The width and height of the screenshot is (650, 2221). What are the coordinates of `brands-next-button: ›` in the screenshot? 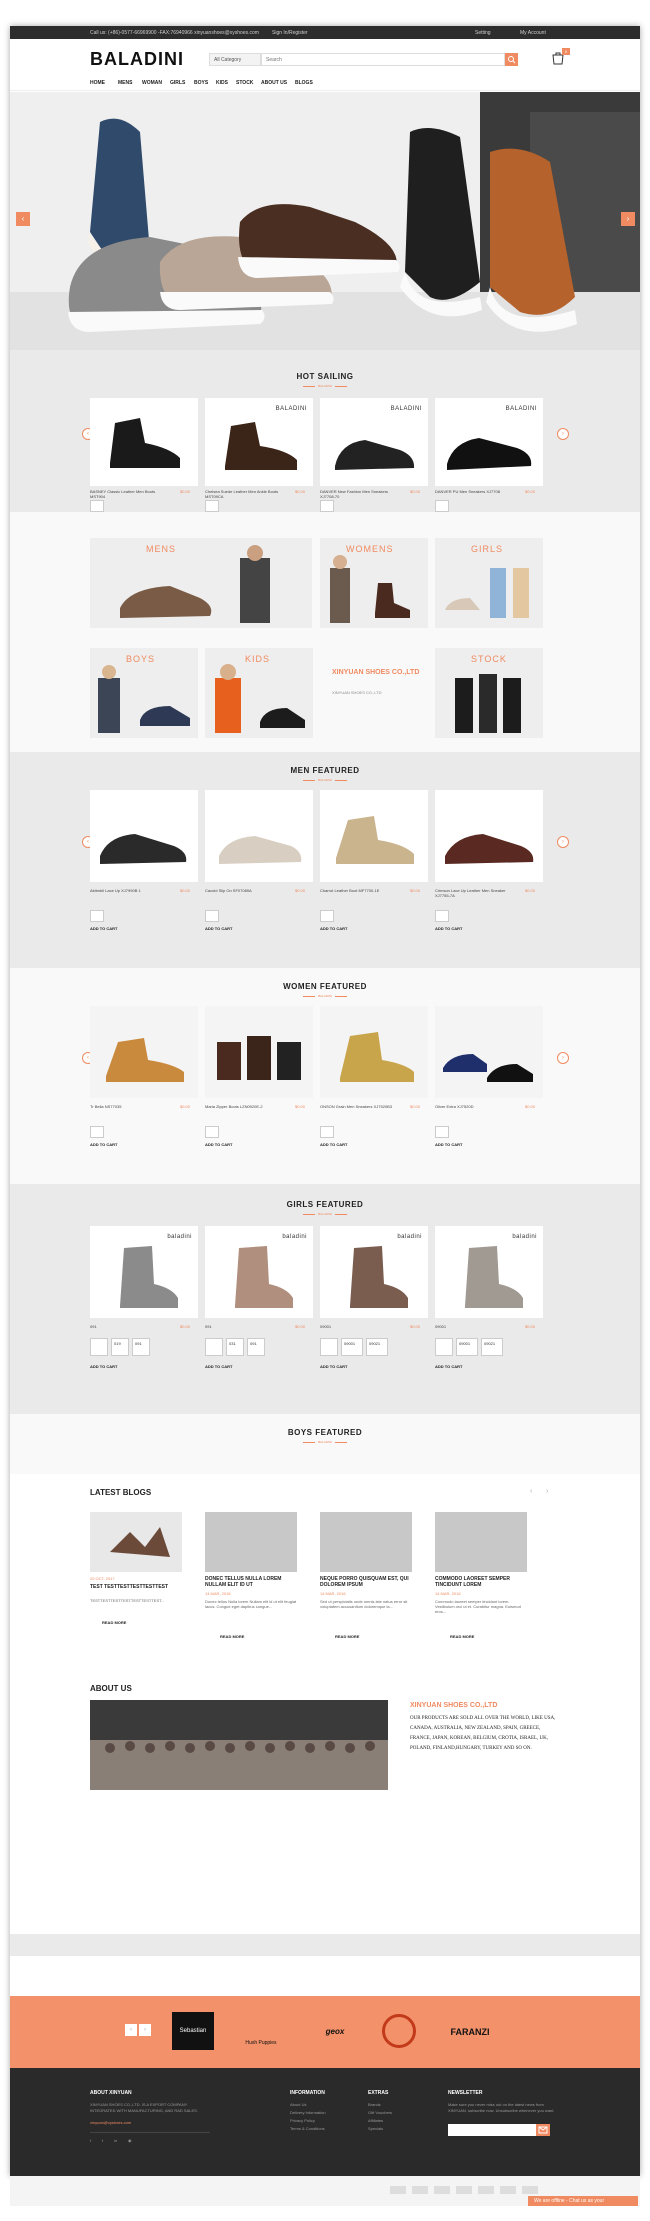 It's located at (145, 2030).